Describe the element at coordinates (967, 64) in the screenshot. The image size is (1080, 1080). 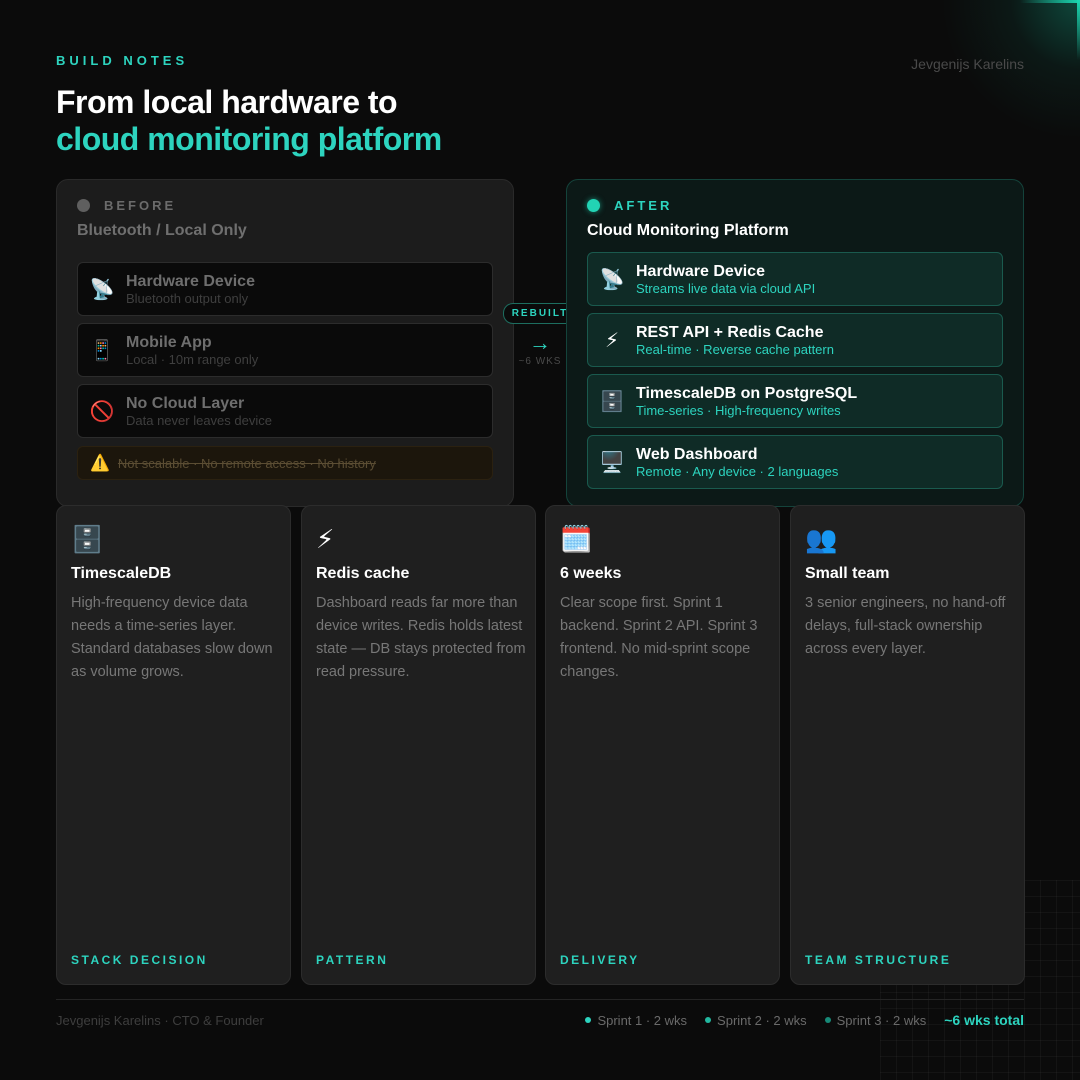
I see `author-name: Jevgenijs Karelins` at that location.